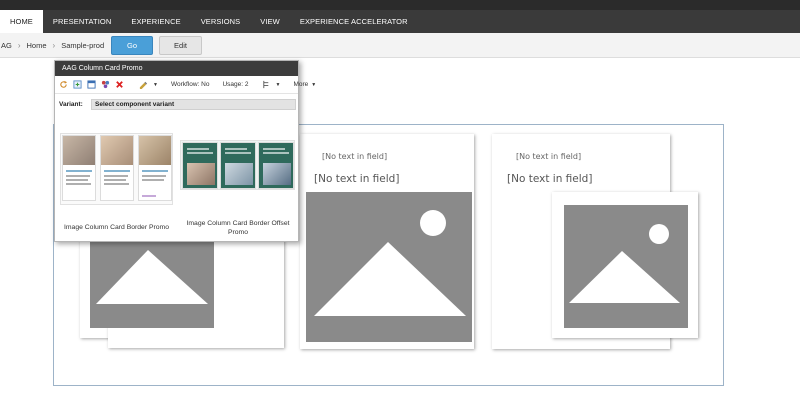  I want to click on variant-caption: Image Column Card Border Offset Promo, so click(238, 228).